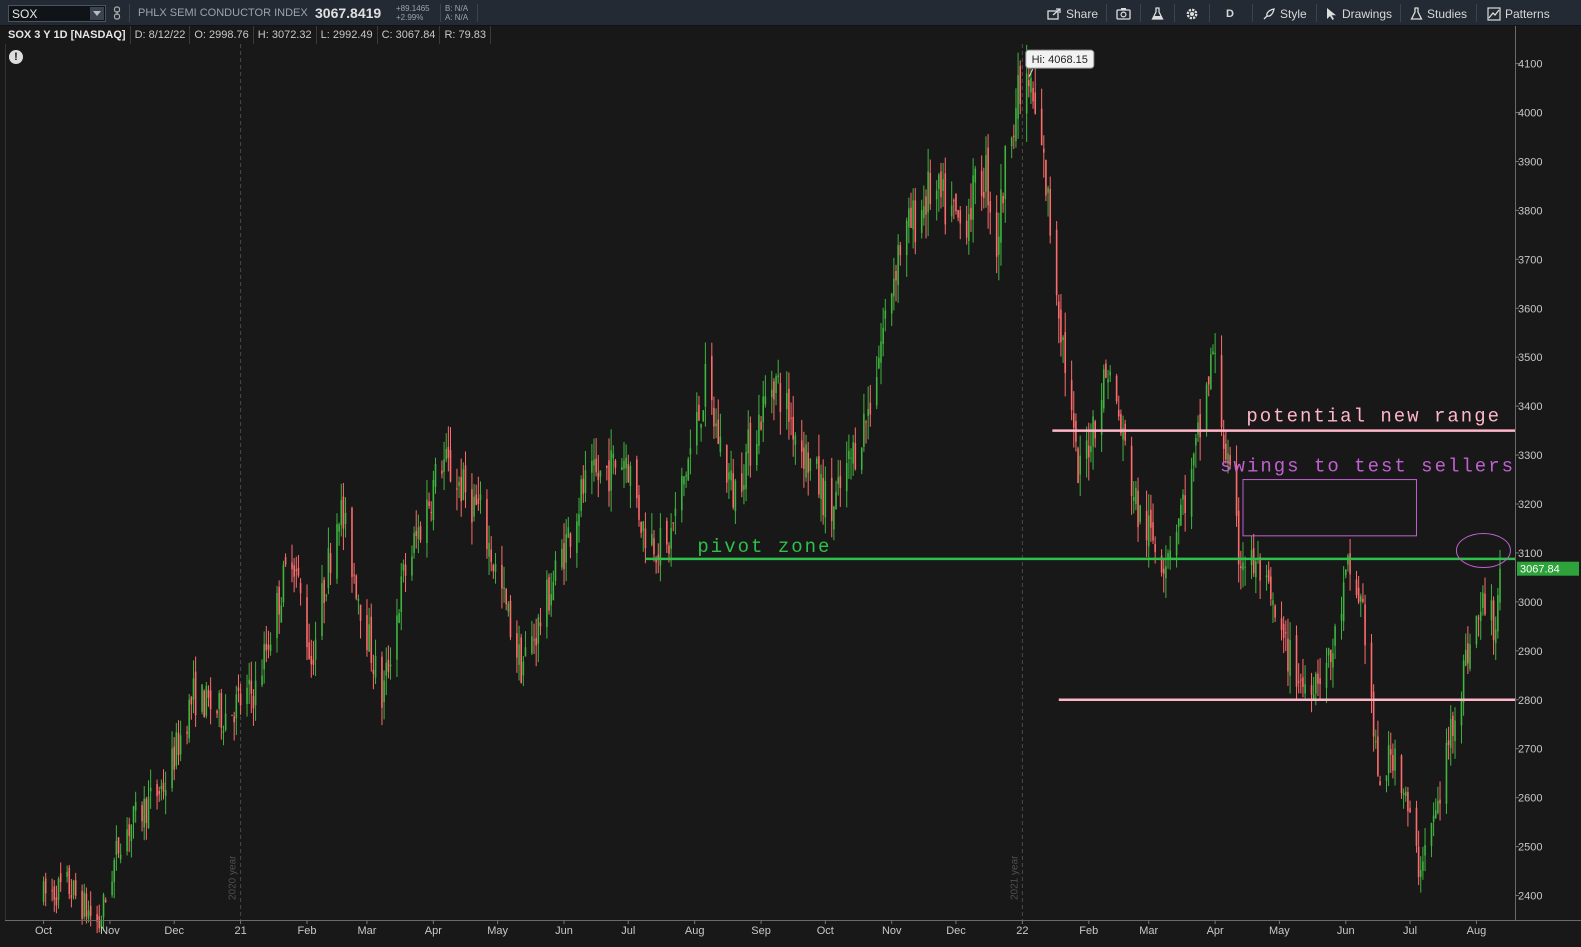 This screenshot has height=947, width=1581. Describe the element at coordinates (1530, 456) in the screenshot. I see `price-tick-label: 3300` at that location.